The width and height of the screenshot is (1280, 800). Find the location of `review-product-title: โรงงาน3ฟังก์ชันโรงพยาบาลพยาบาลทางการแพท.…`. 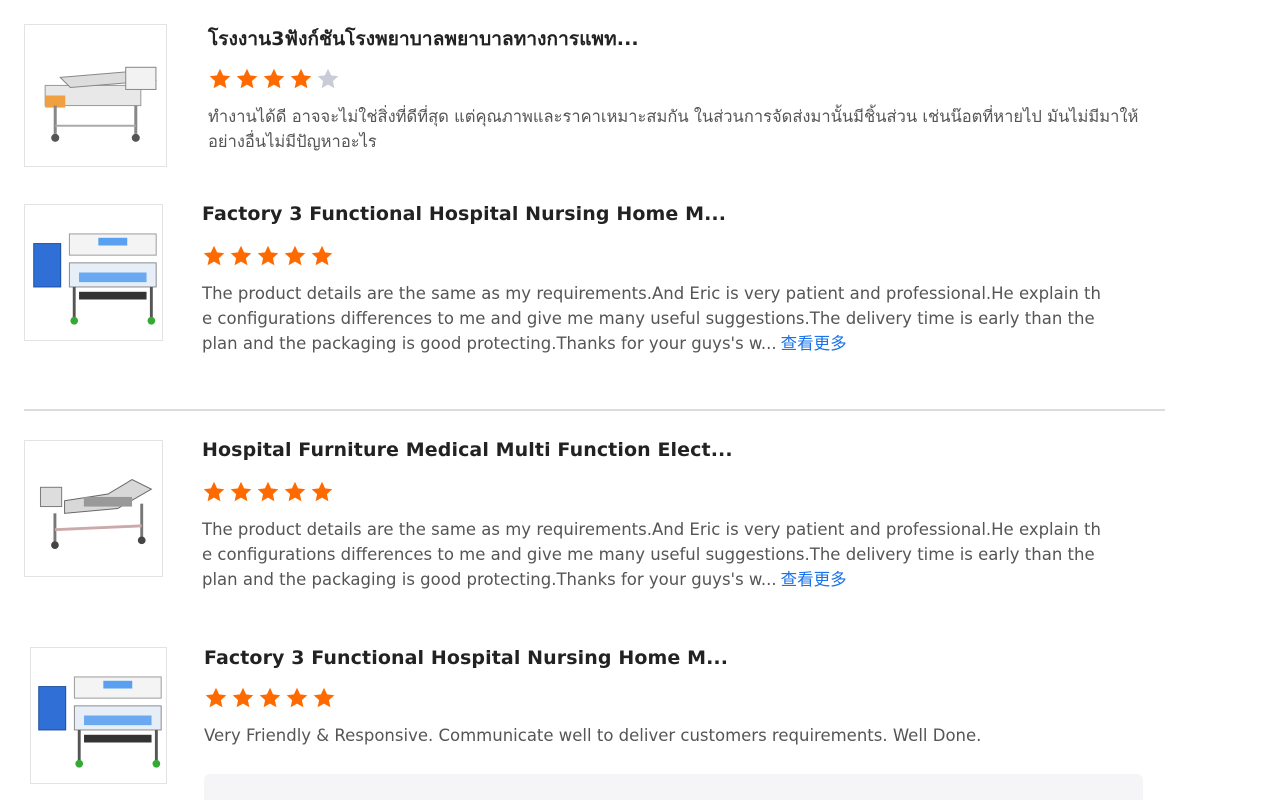

review-product-title: โรงงาน3ฟังก์ชันโรงพยาบาลพยาบาลทางการแพท.… is located at coordinates (423, 39).